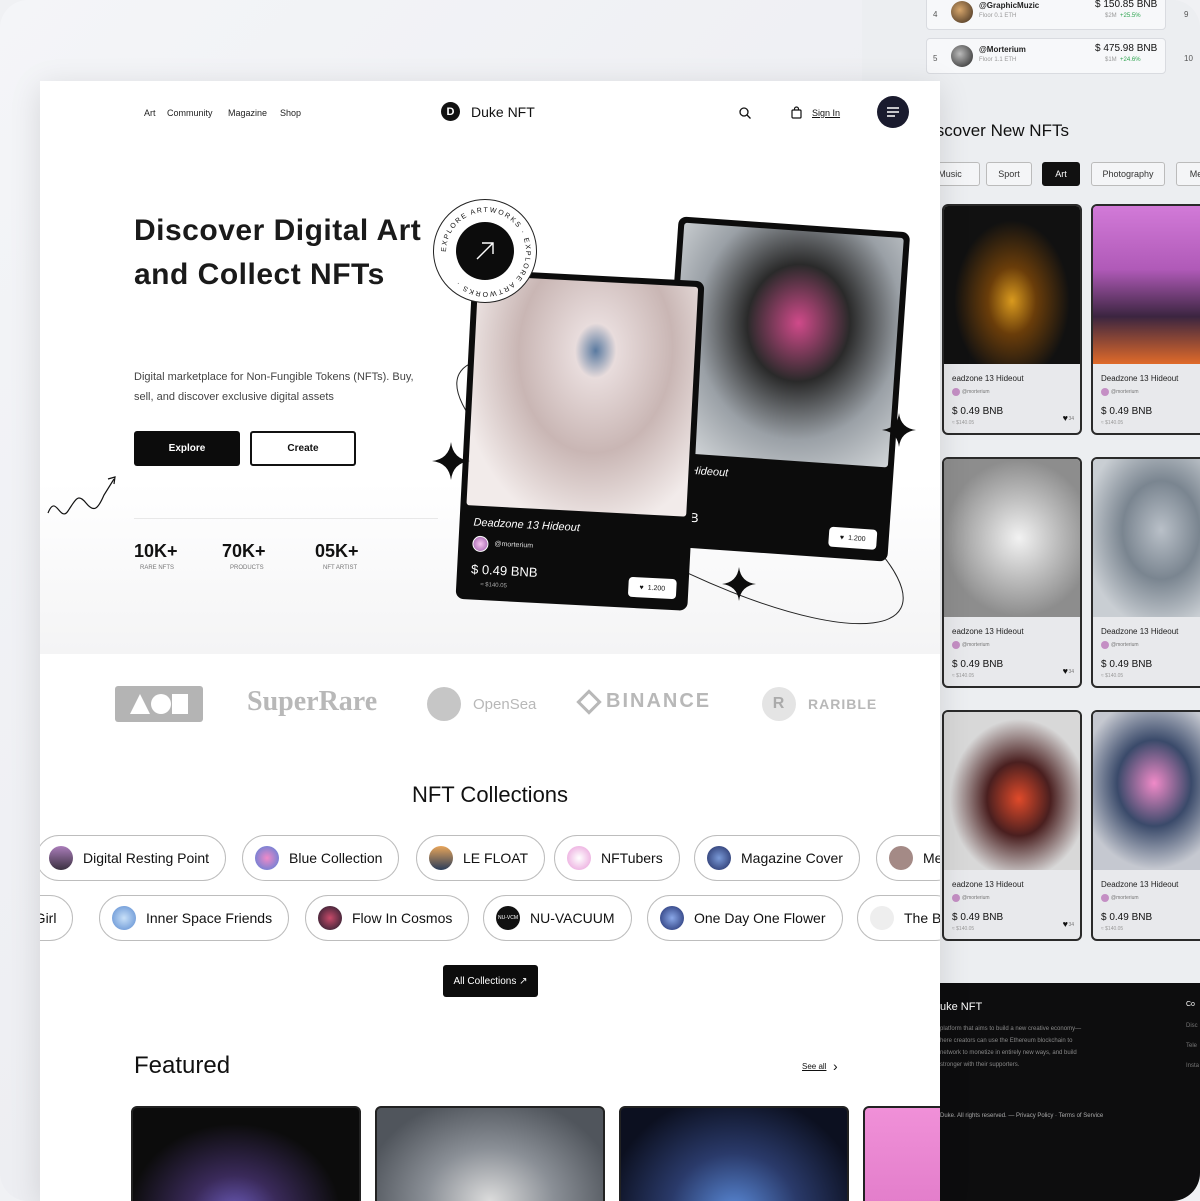 The height and width of the screenshot is (1201, 1200). What do you see at coordinates (286, 518) in the screenshot?
I see `divider` at bounding box center [286, 518].